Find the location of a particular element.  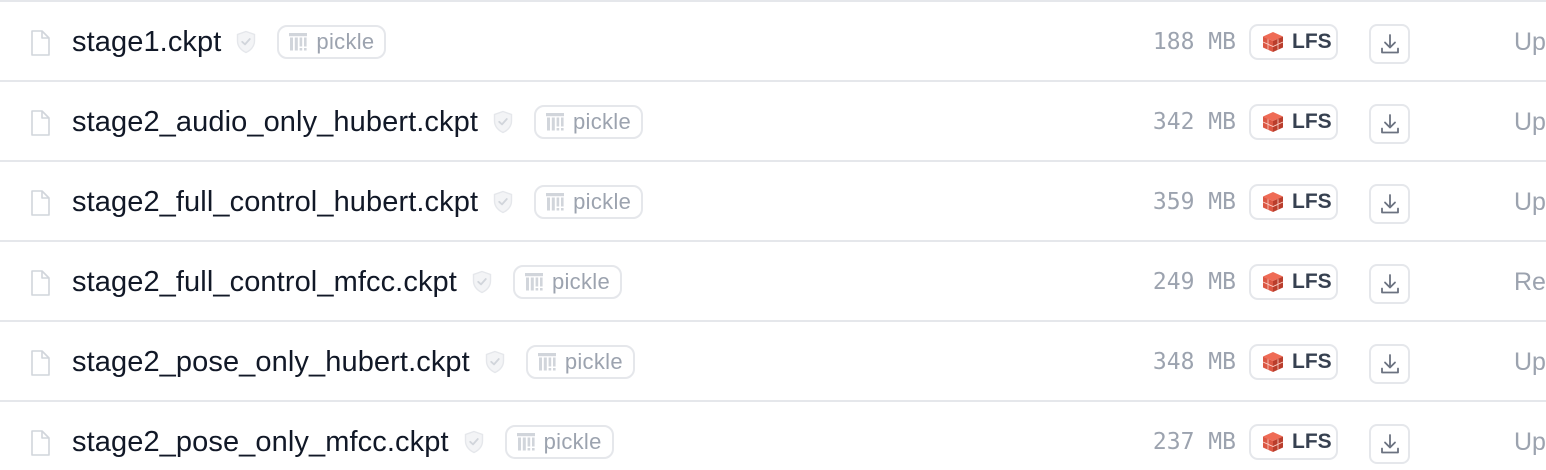

file-size: 237 MB is located at coordinates (1194, 442).